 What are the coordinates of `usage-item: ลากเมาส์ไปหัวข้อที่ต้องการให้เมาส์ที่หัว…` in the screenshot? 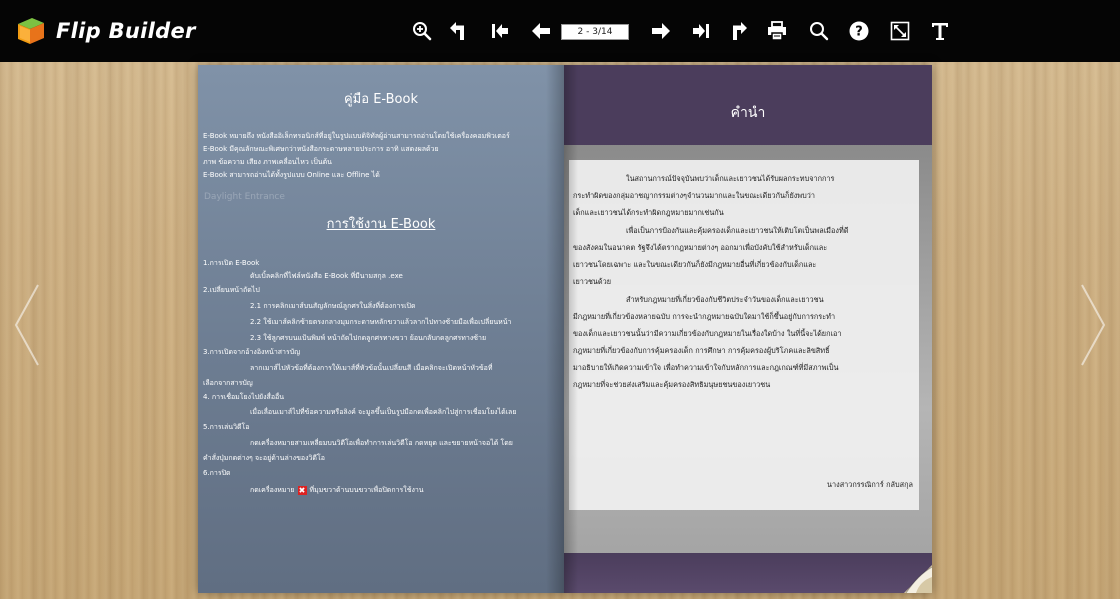 It's located at (371, 368).